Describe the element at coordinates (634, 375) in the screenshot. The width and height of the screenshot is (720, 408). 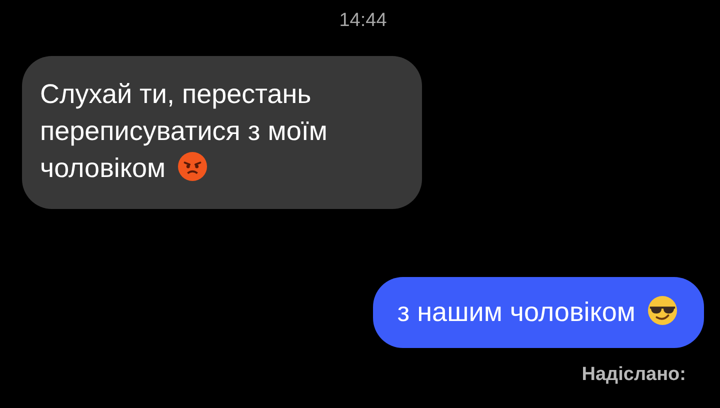
I see `sent-status: Надіслано:` at that location.